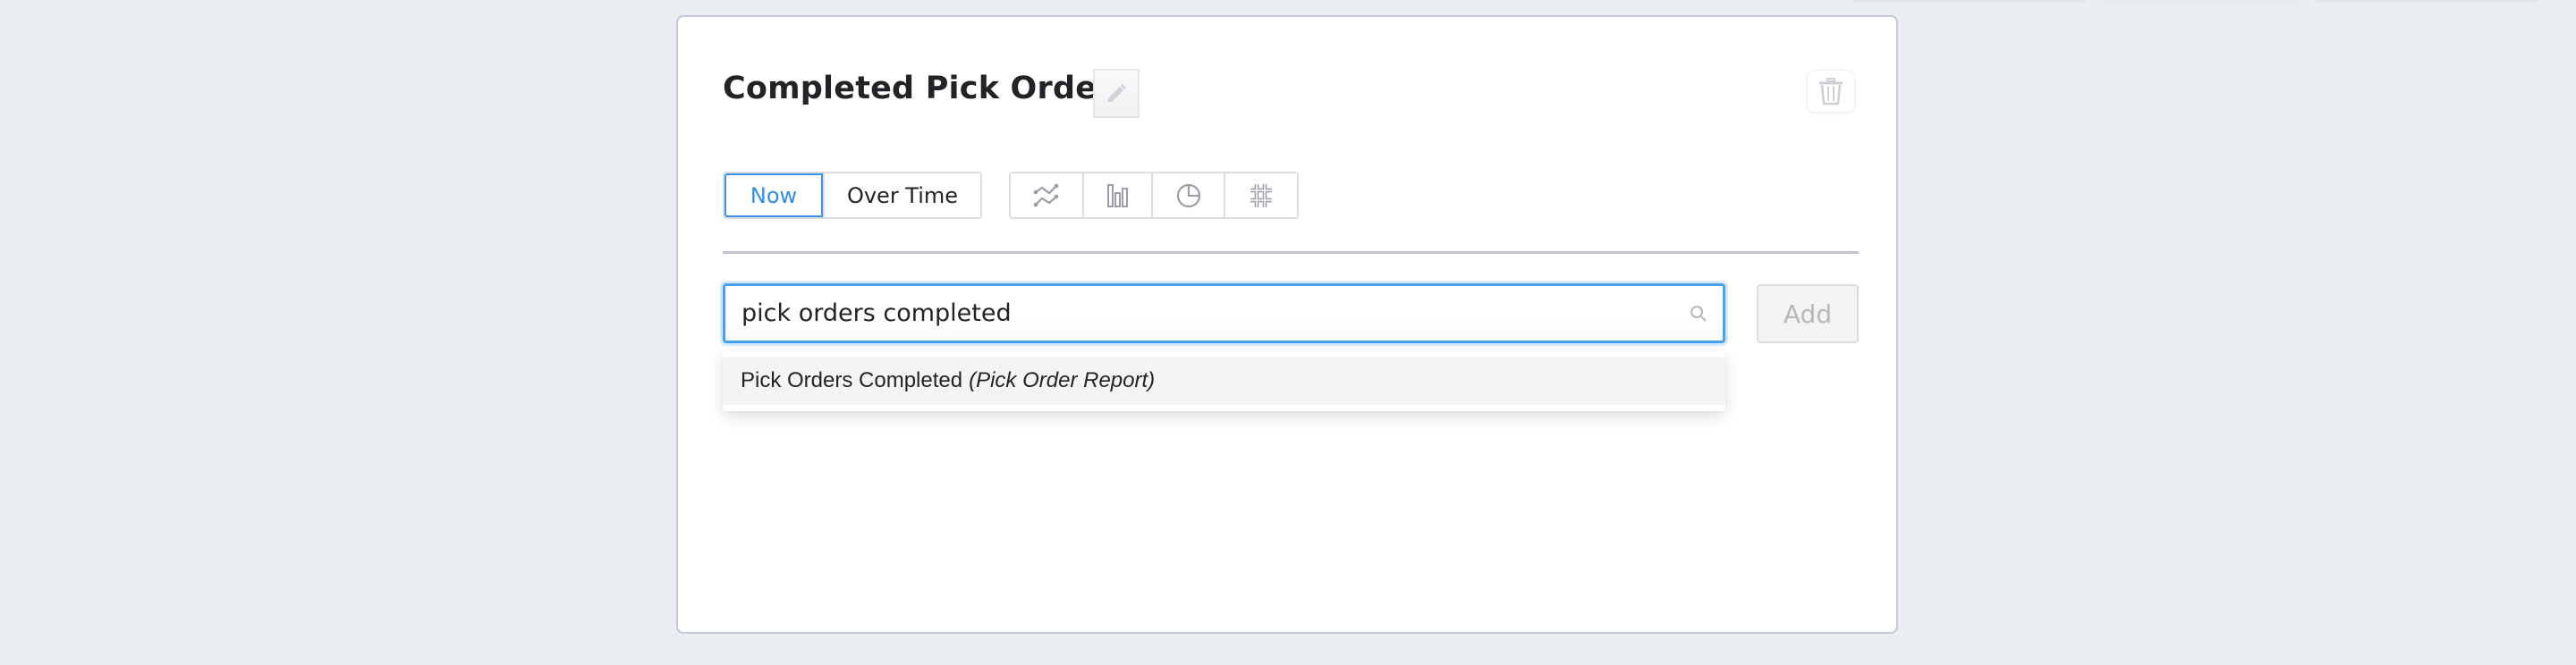 The image size is (2576, 665). Describe the element at coordinates (852, 380) in the screenshot. I see `suggestion-name: Pick Orders Completed` at that location.